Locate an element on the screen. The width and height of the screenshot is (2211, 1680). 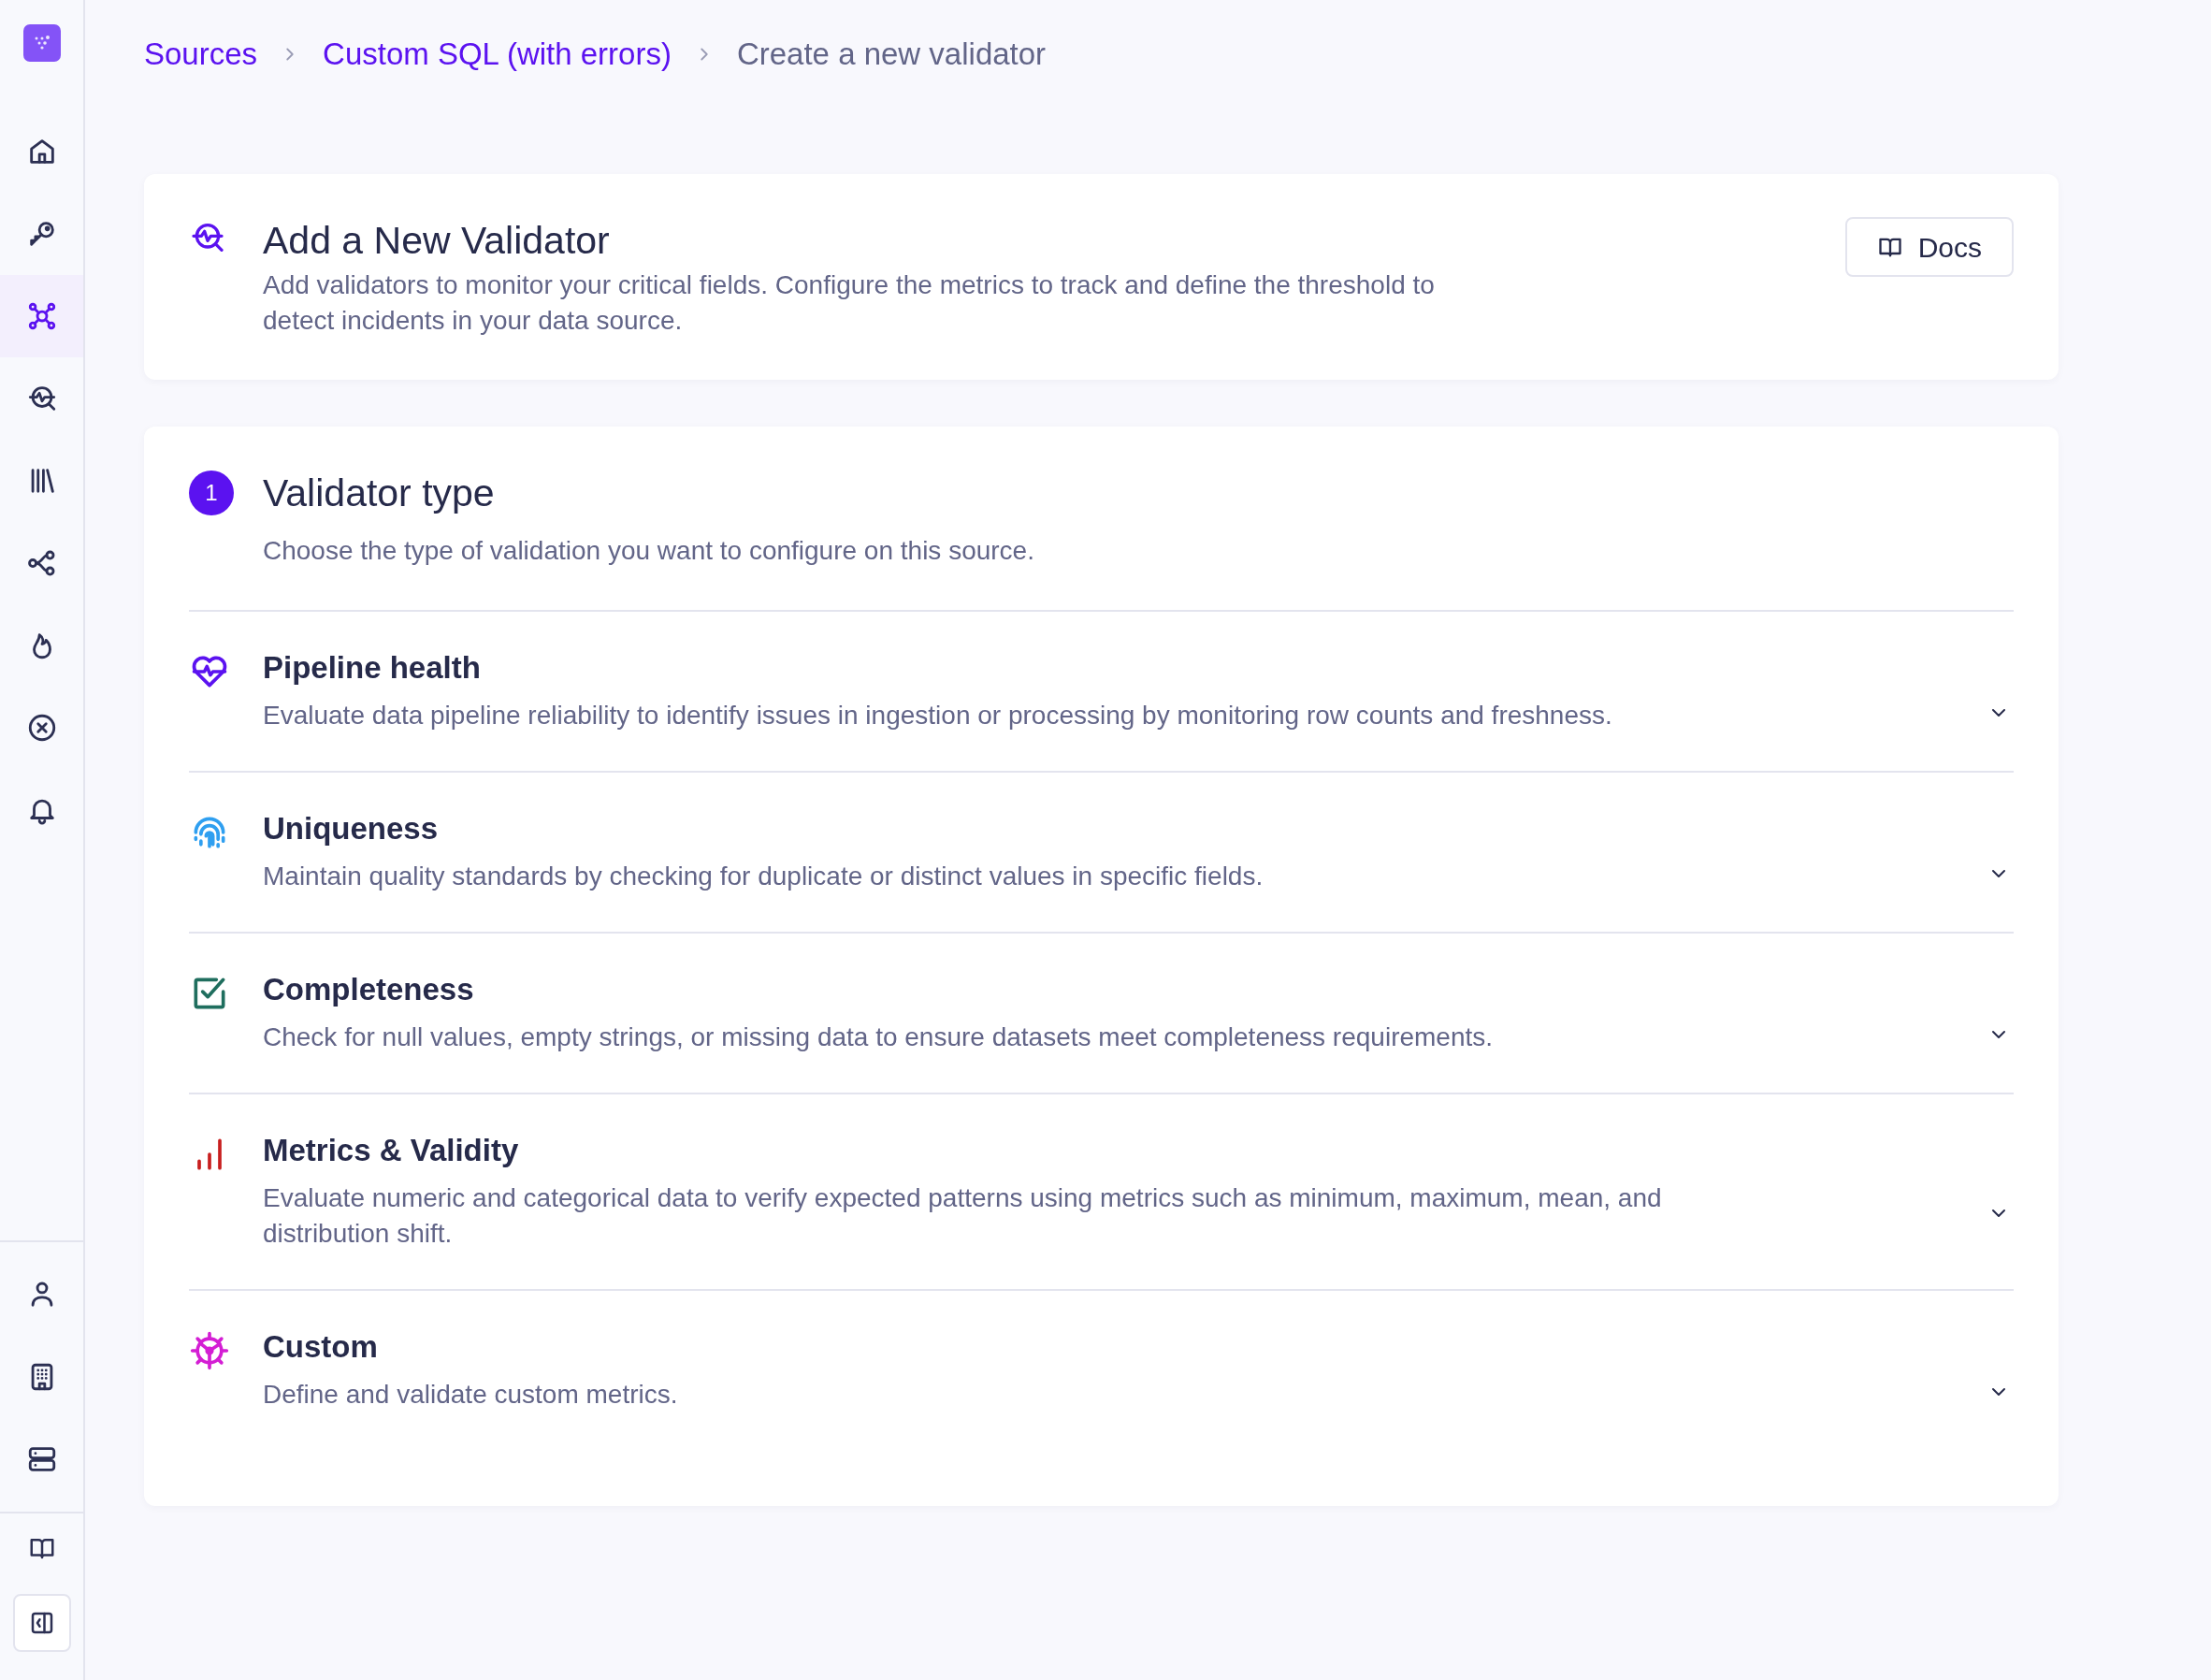
breadcrumb-link: Custom SQL (with errors) is located at coordinates (497, 54).